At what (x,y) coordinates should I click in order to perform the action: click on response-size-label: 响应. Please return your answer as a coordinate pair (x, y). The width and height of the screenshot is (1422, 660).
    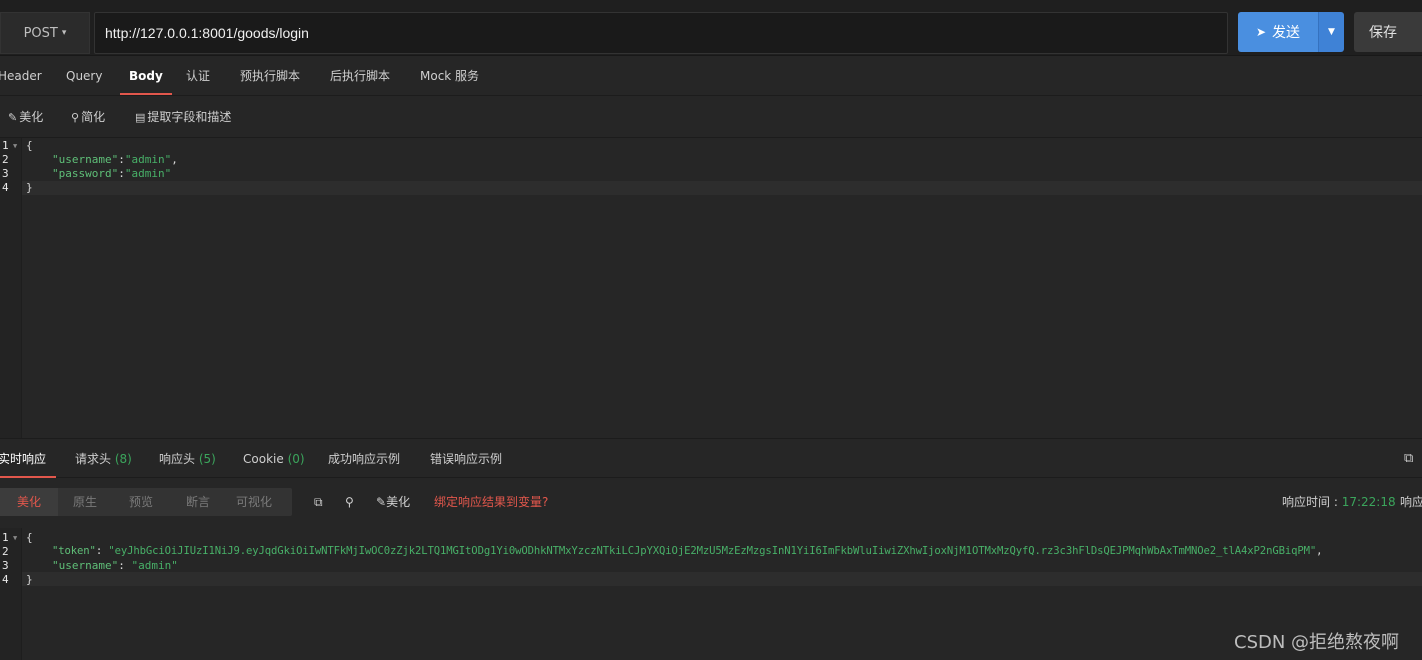
    Looking at the image, I should click on (1411, 502).